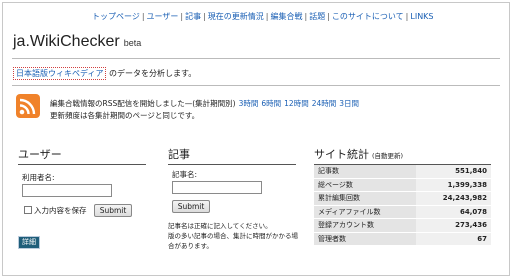  I want to click on username-input, so click(67, 190).